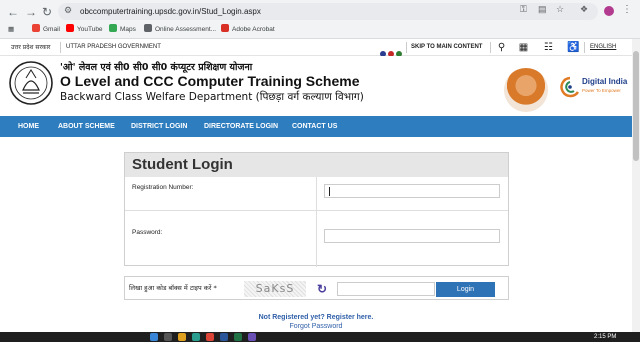  Describe the element at coordinates (196, 337) in the screenshot. I see `edge-icon` at that location.